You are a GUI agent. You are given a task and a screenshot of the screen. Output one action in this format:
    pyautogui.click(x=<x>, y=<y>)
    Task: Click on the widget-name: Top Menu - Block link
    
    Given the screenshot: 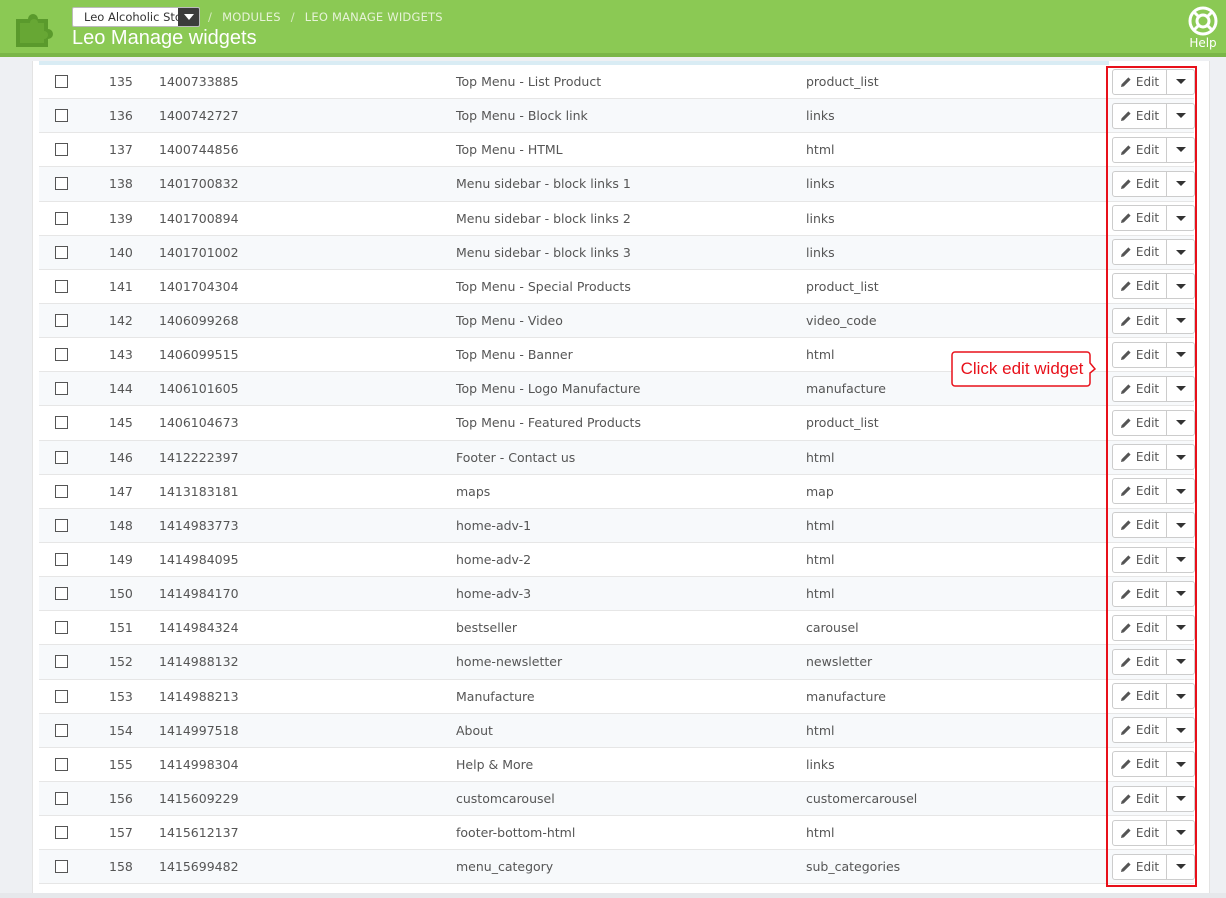 What is the action you would take?
    pyautogui.click(x=522, y=116)
    